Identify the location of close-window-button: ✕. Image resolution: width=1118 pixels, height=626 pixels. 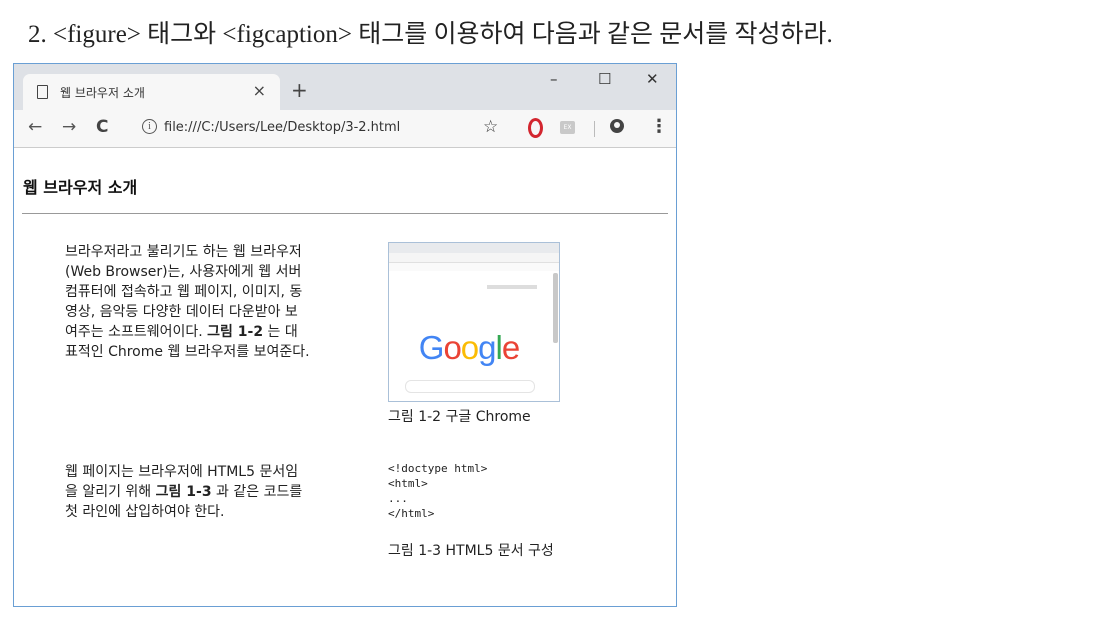
(652, 79).